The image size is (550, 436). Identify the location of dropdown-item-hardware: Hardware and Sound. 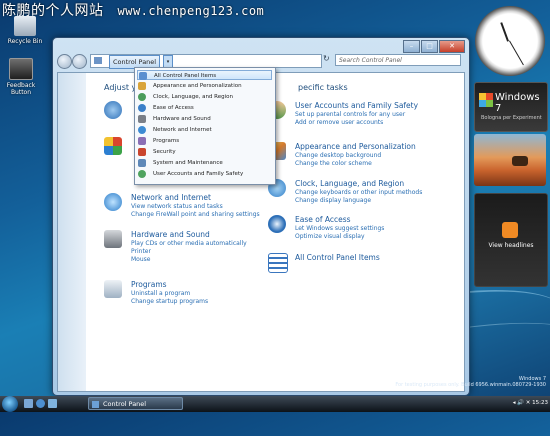
(204, 119).